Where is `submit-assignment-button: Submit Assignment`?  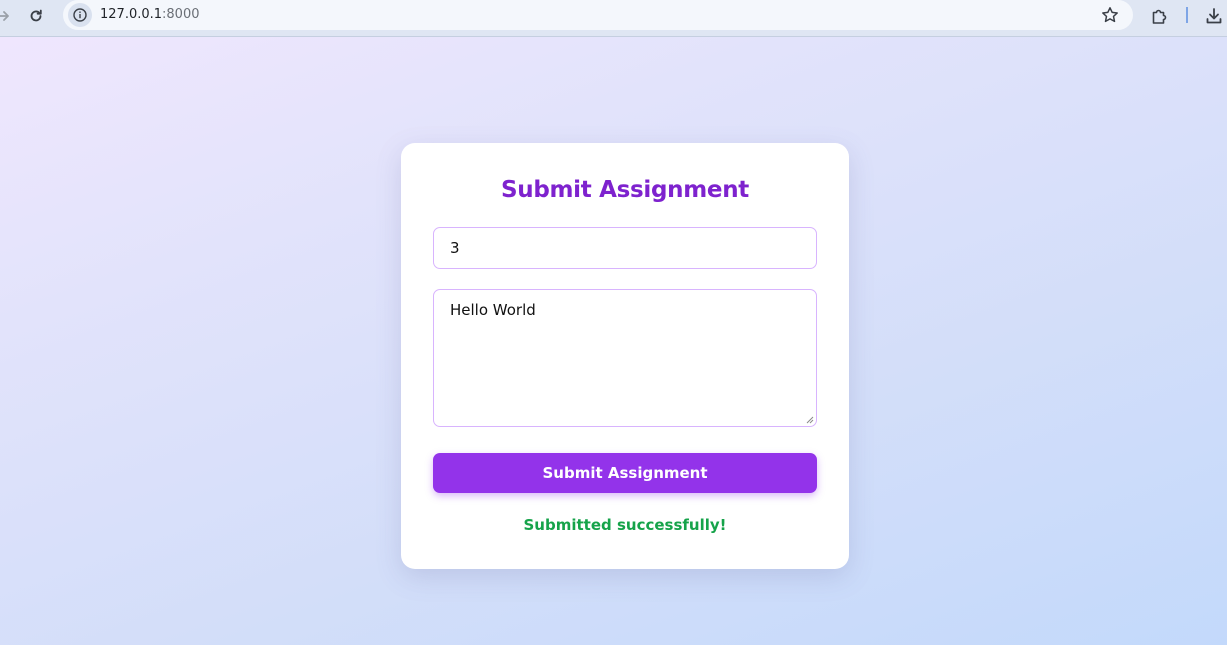
submit-assignment-button: Submit Assignment is located at coordinates (625, 473).